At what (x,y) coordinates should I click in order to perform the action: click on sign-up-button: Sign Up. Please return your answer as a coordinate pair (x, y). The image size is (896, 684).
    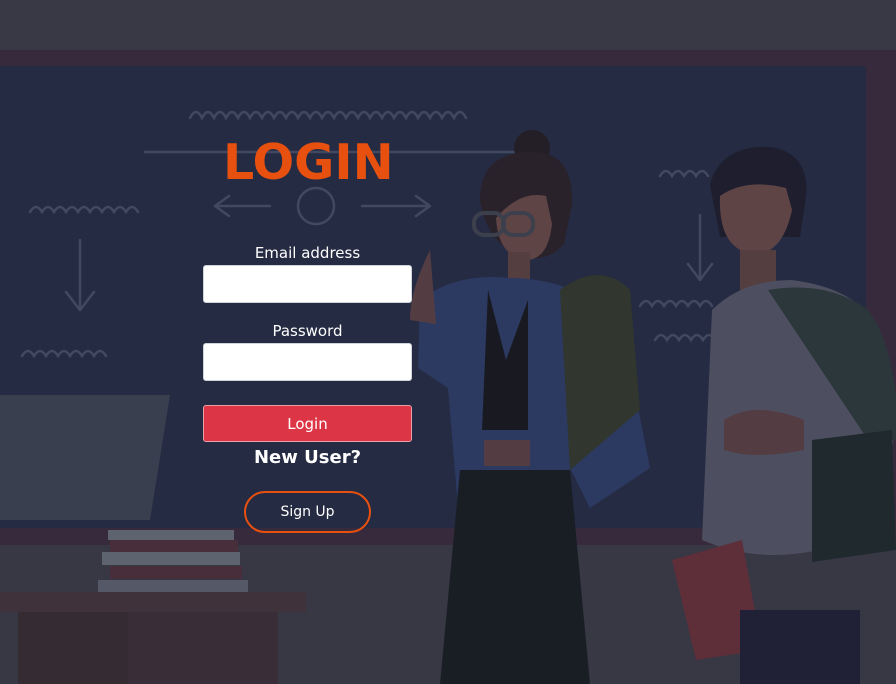
    Looking at the image, I should click on (307, 512).